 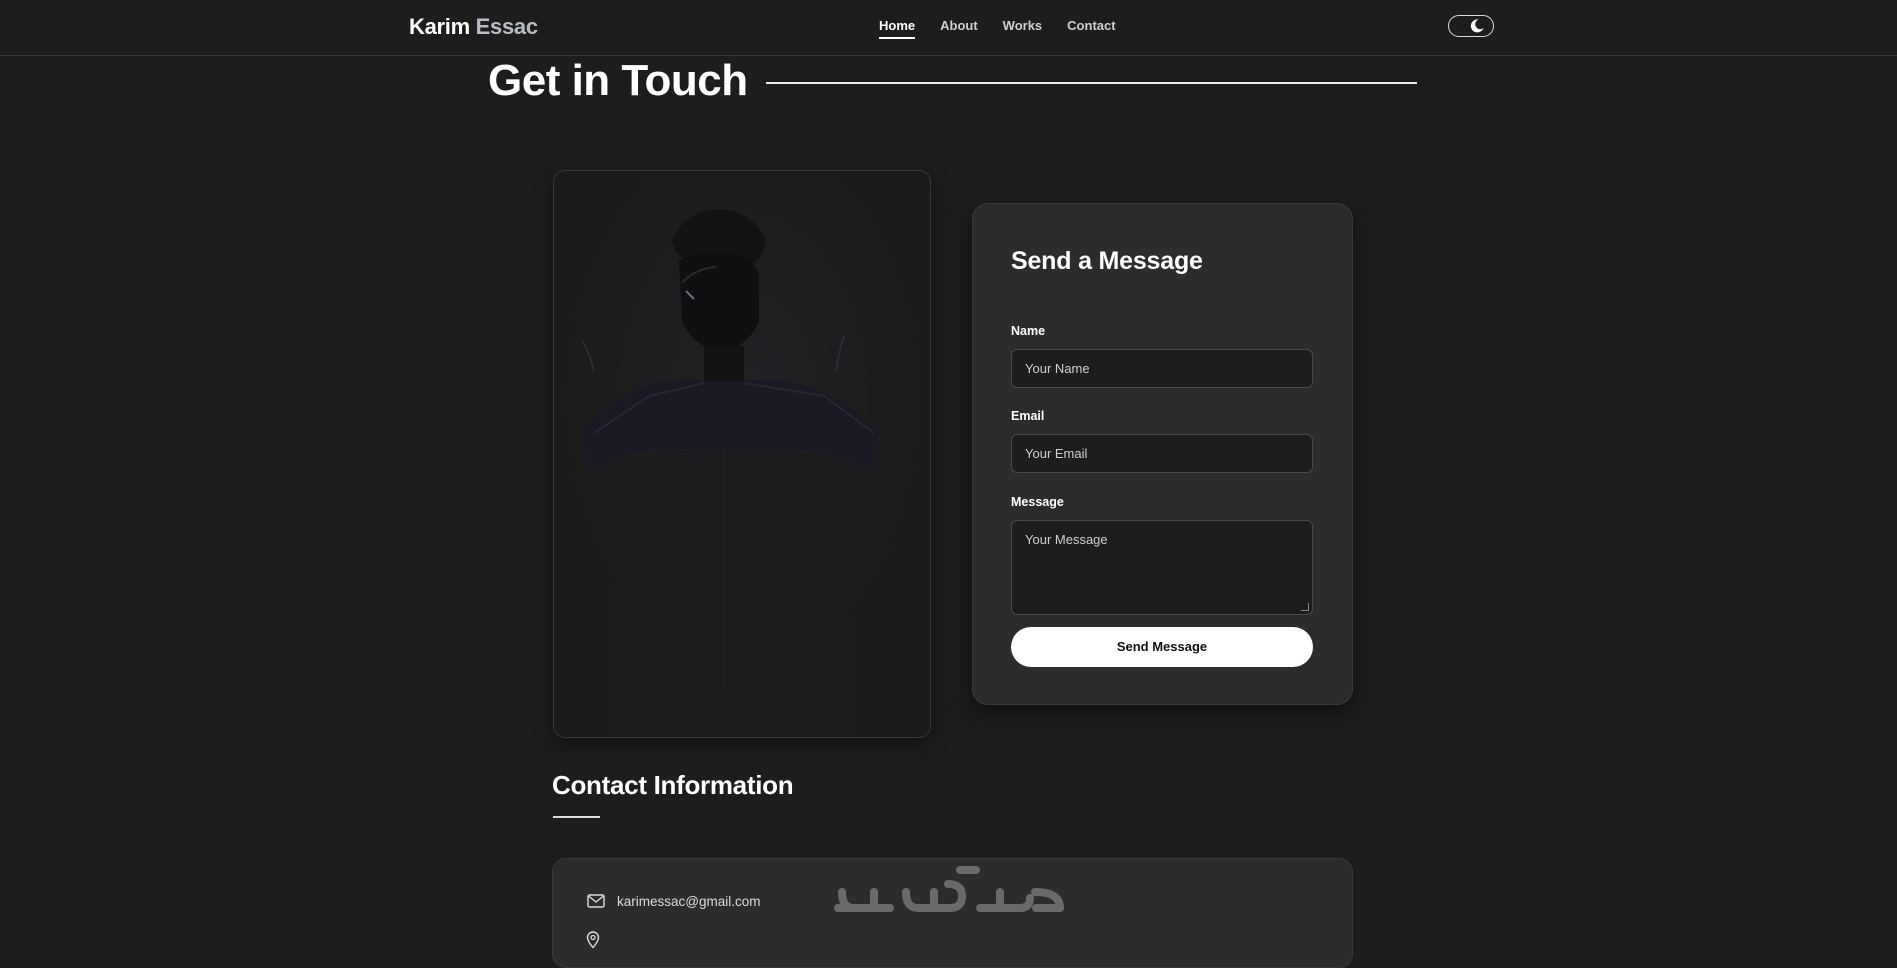 What do you see at coordinates (1305, 607) in the screenshot?
I see `resize-handle-icon` at bounding box center [1305, 607].